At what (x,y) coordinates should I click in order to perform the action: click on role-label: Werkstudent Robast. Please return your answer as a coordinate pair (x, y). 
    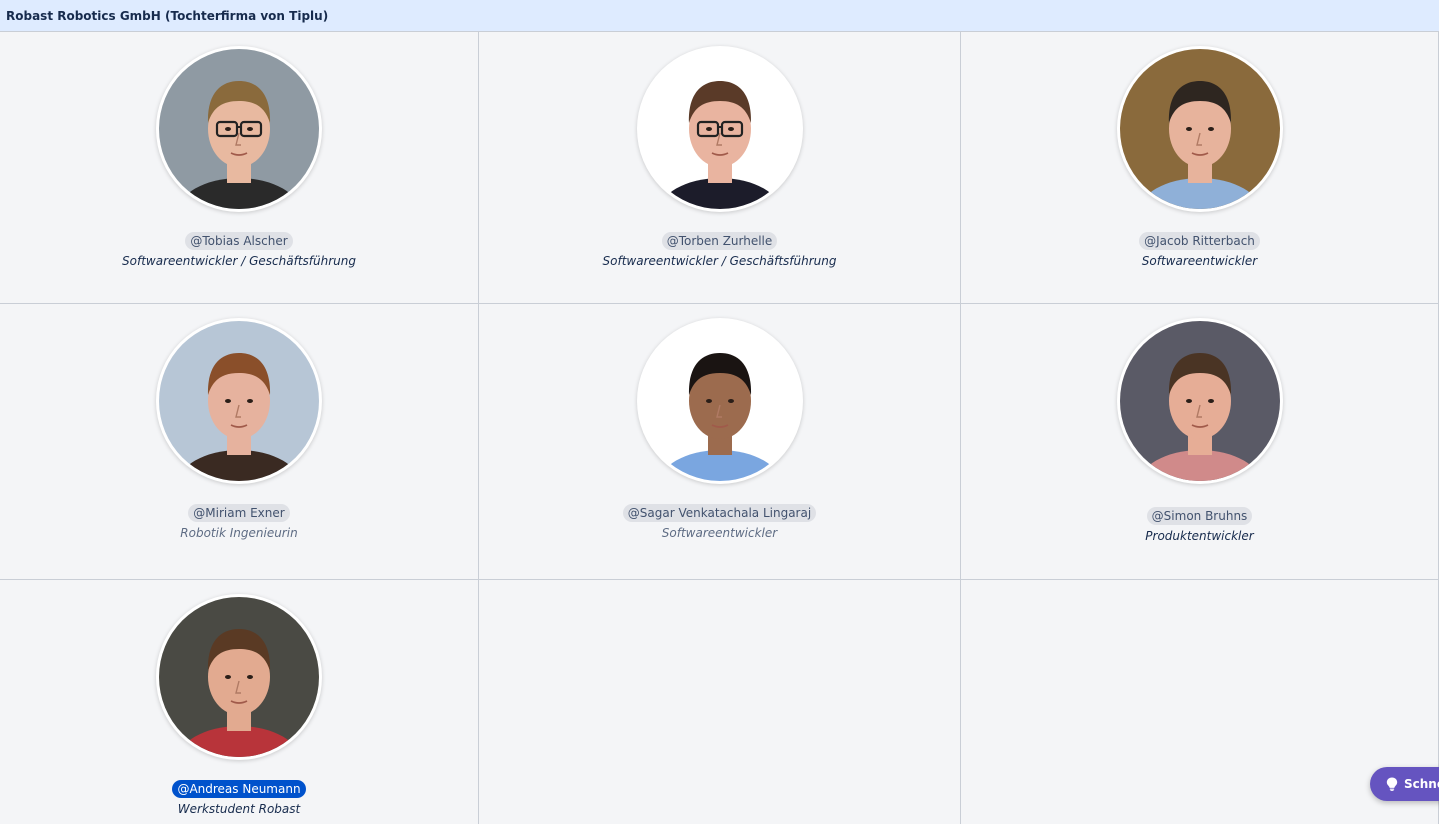
    Looking at the image, I should click on (239, 809).